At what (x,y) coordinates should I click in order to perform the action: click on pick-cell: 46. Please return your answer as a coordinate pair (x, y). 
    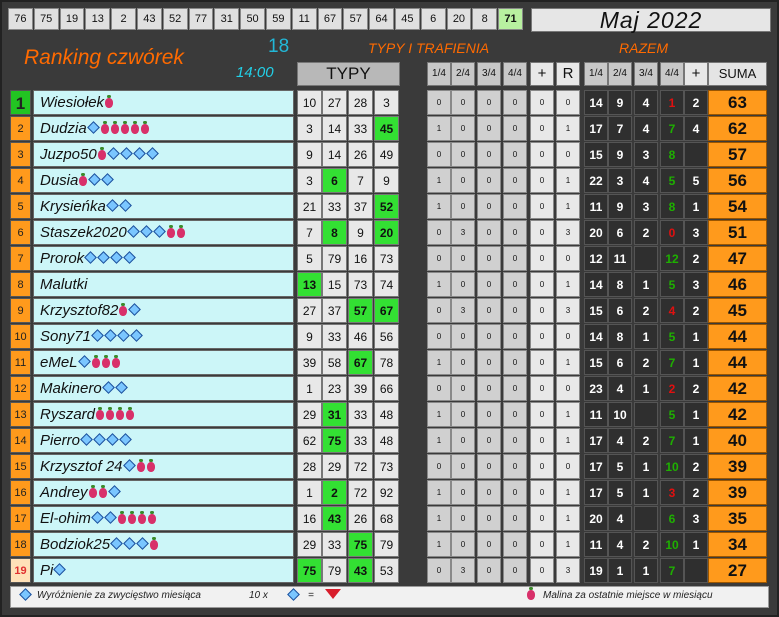
    Looking at the image, I should click on (360, 336).